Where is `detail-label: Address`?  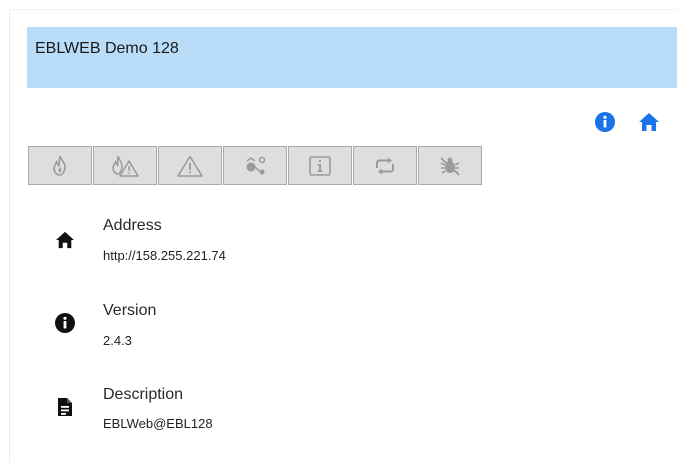
detail-label: Address is located at coordinates (132, 225).